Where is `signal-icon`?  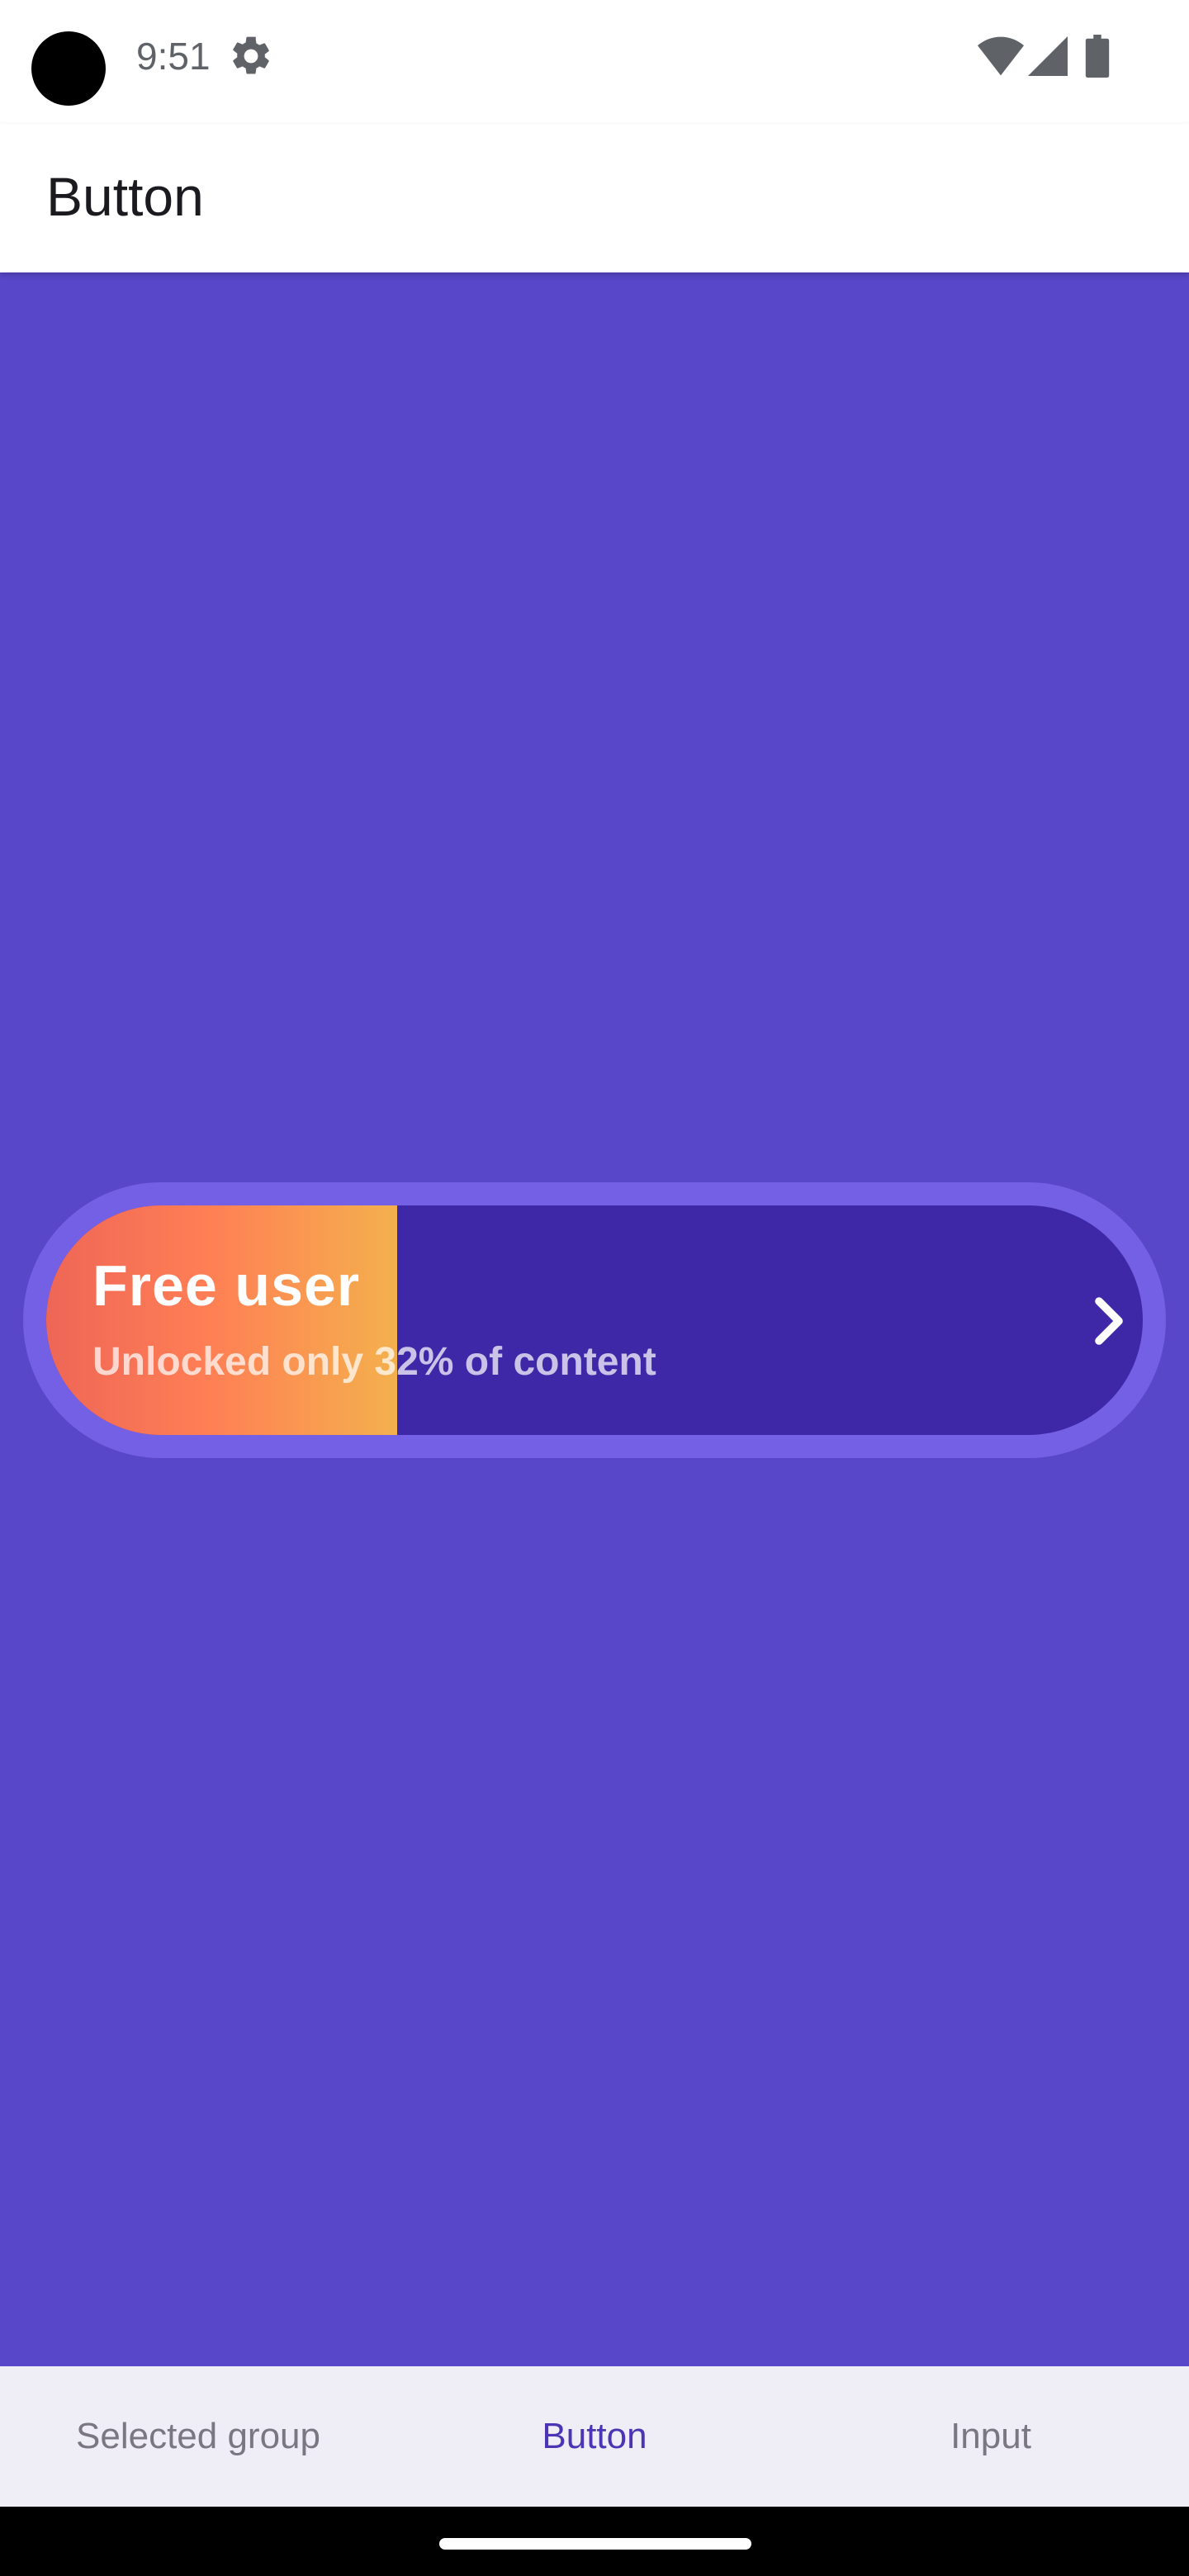
signal-icon is located at coordinates (1048, 56).